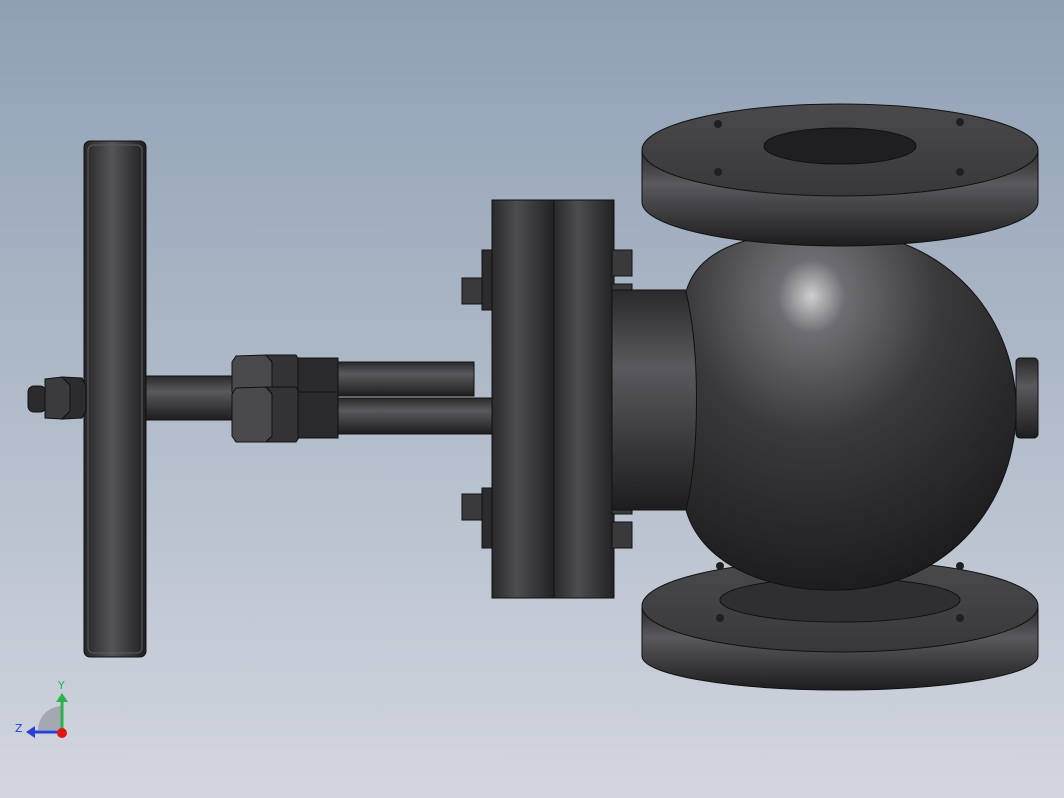 The height and width of the screenshot is (798, 1064). Describe the element at coordinates (657, 400) in the screenshot. I see `body-neck` at that location.